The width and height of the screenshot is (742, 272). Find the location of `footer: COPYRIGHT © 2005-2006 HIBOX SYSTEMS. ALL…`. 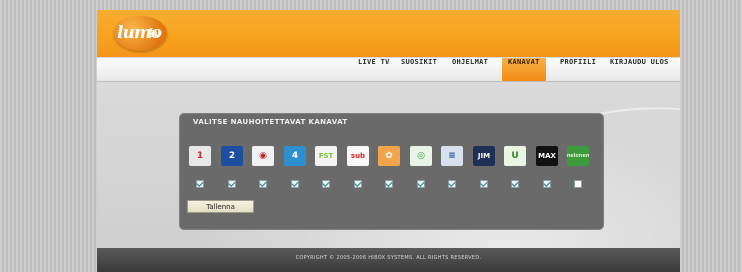

footer: COPYRIGHT © 2005-2006 HIBOX SYSTEMS. ALL… is located at coordinates (388, 260).